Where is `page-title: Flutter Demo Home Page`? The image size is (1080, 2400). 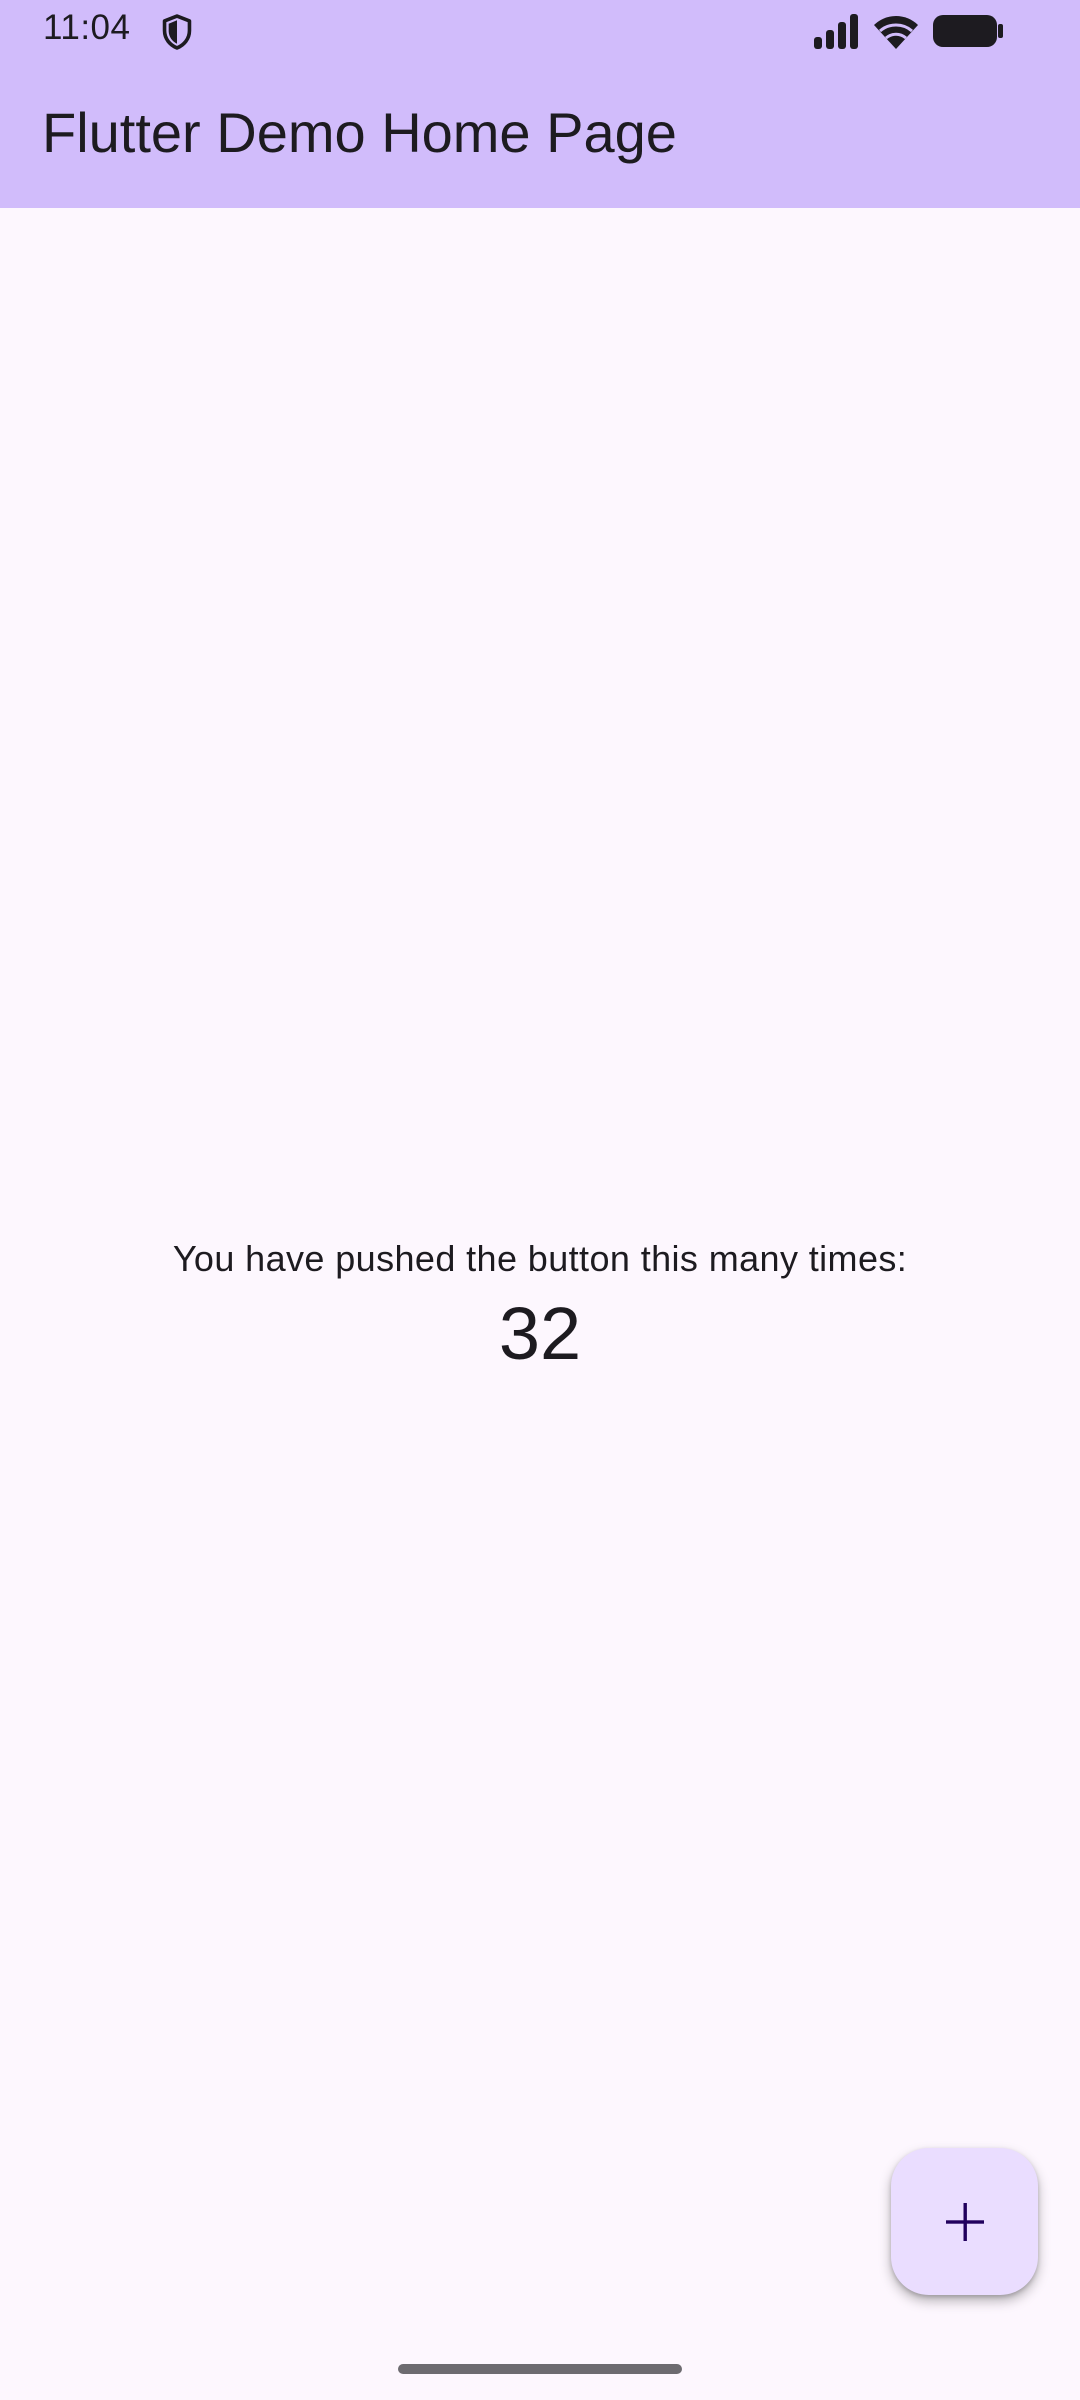
page-title: Flutter Demo Home Page is located at coordinates (359, 132).